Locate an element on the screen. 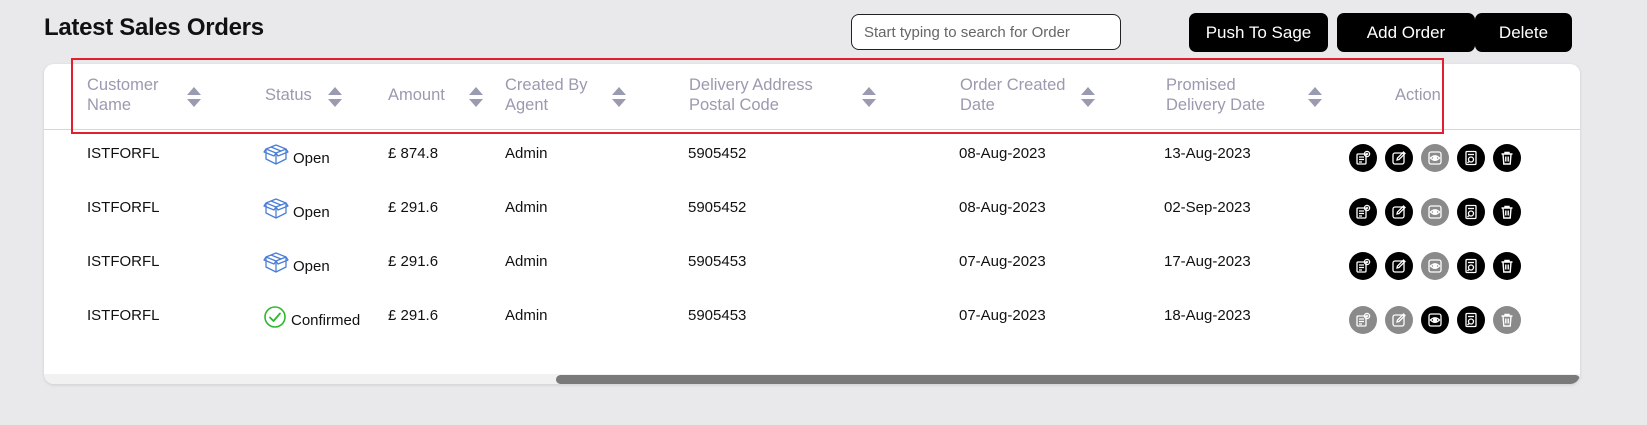 Image resolution: width=1647 pixels, height=425 pixels. search-input is located at coordinates (986, 32).